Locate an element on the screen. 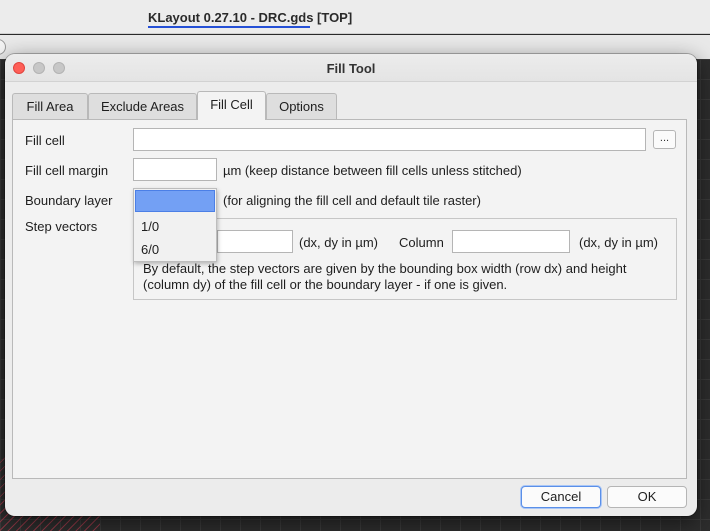 The image size is (710, 531). column-label: Column is located at coordinates (421, 242).